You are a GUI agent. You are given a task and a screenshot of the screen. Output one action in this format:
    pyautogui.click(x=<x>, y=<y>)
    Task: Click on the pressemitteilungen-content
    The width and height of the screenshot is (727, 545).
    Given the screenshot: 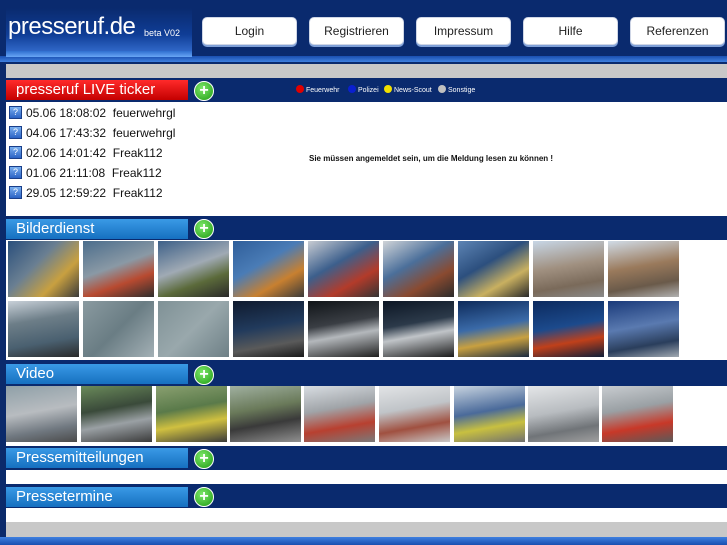 What is the action you would take?
    pyautogui.click(x=366, y=477)
    